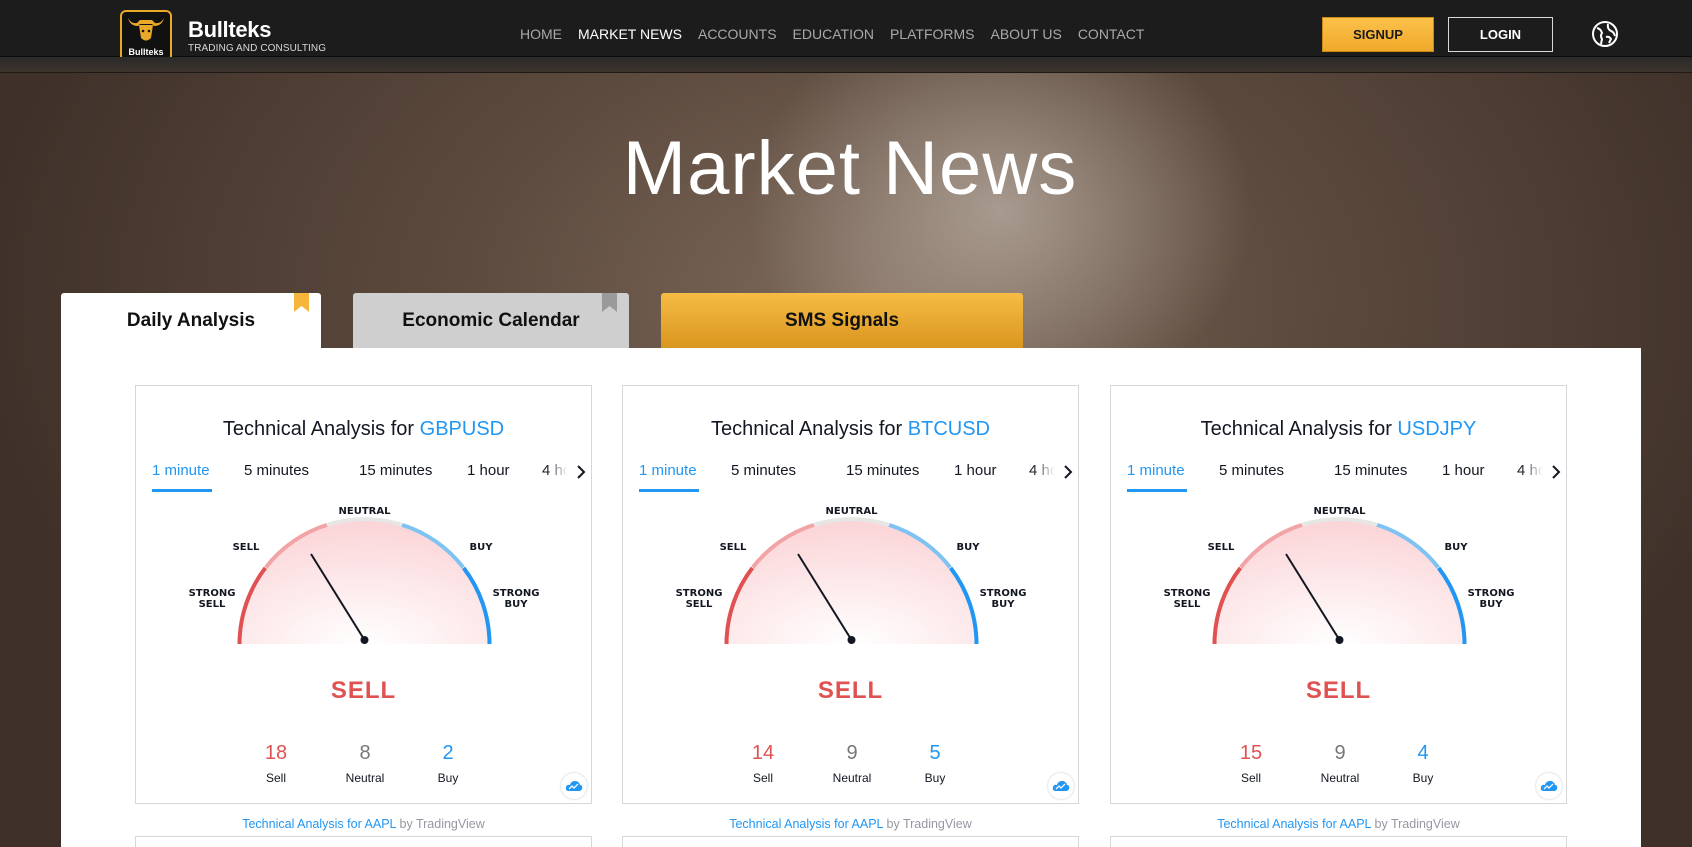  Describe the element at coordinates (448, 778) in the screenshot. I see `buy-count-label: Buy` at that location.